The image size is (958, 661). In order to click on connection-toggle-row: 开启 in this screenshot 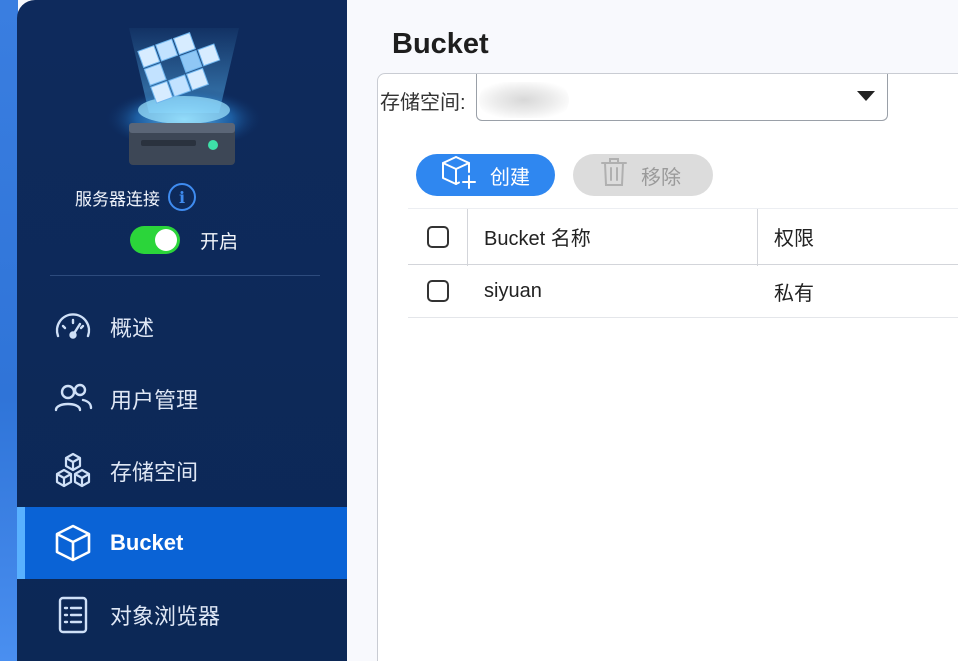, I will do `click(184, 240)`.